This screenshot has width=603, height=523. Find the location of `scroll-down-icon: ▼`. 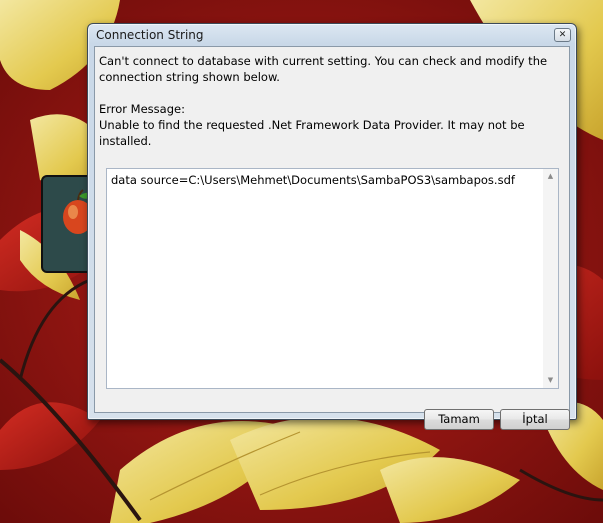

scroll-down-icon: ▼ is located at coordinates (550, 380).